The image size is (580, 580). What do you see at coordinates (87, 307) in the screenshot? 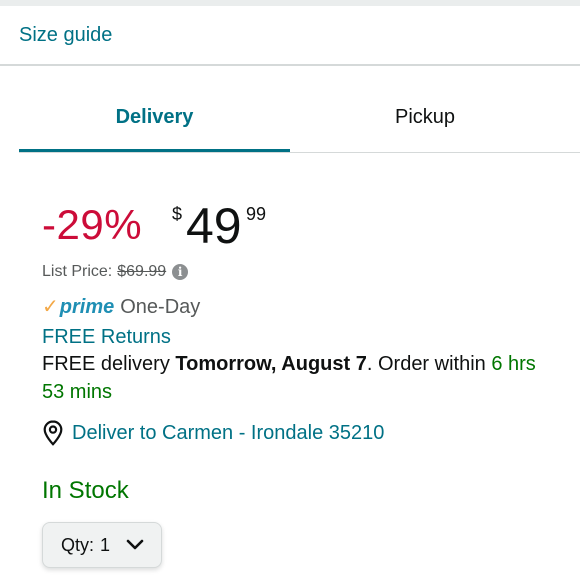
I see `prime-logo: prime` at bounding box center [87, 307].